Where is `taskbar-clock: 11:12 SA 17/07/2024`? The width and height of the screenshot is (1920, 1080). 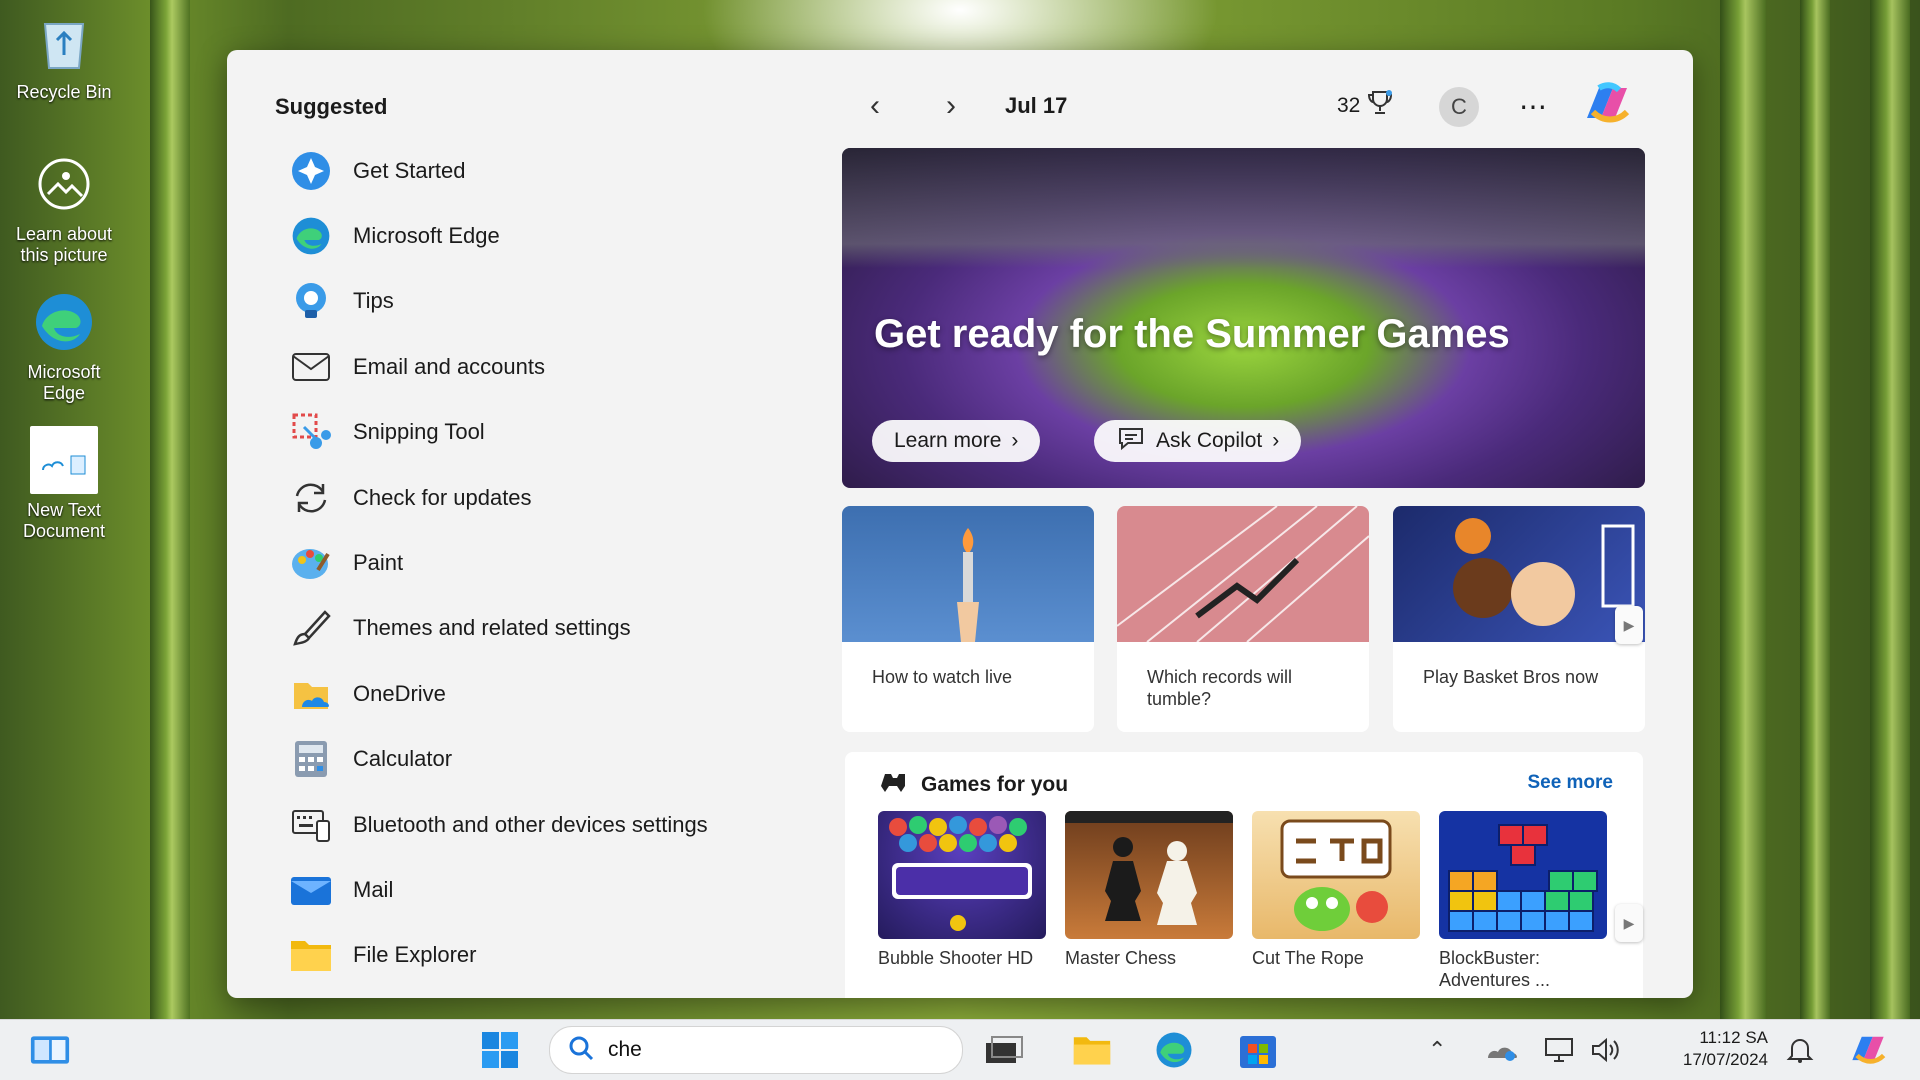 taskbar-clock: 11:12 SA 17/07/2024 is located at coordinates (1708, 1049).